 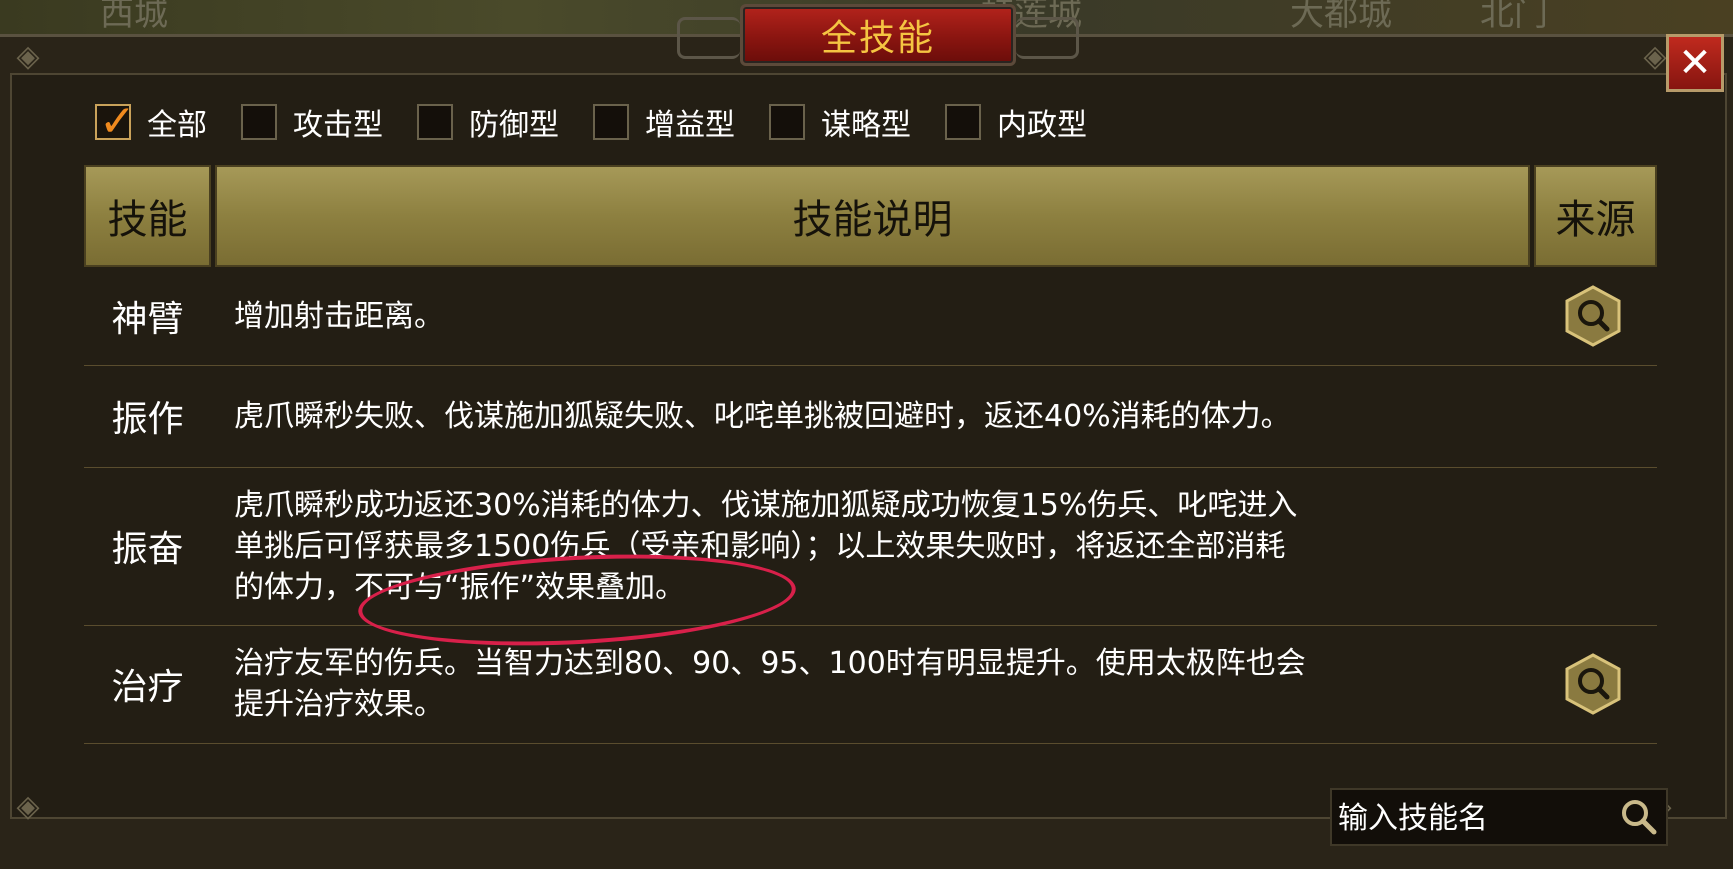 I want to click on header-description: 技能说明, so click(x=872, y=216).